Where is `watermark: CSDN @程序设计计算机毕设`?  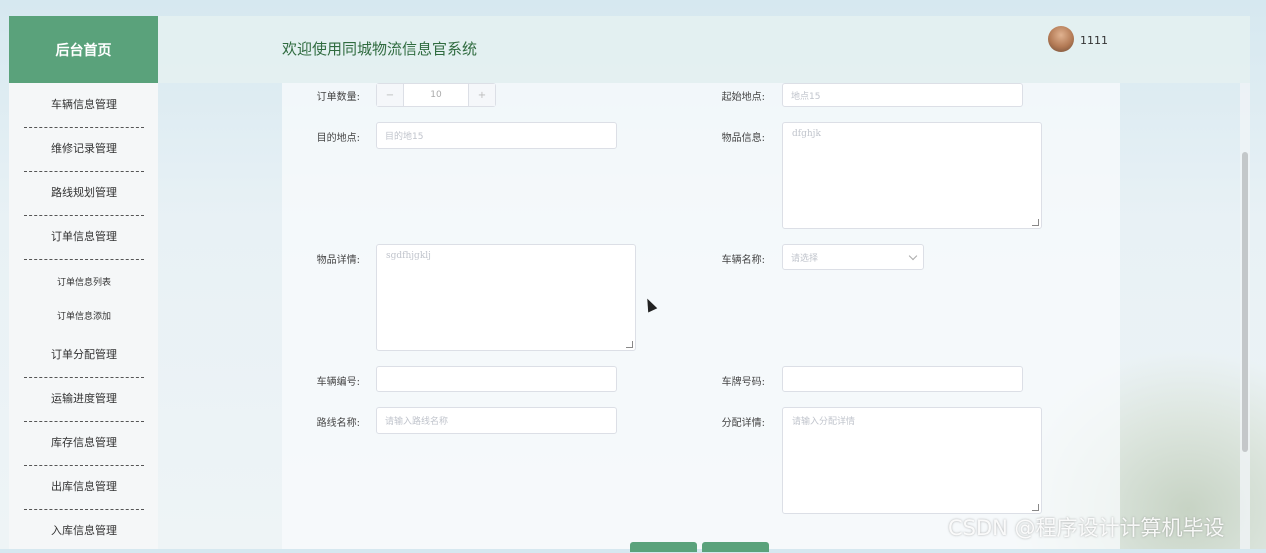
watermark: CSDN @程序设计计算机毕设 is located at coordinates (1086, 528).